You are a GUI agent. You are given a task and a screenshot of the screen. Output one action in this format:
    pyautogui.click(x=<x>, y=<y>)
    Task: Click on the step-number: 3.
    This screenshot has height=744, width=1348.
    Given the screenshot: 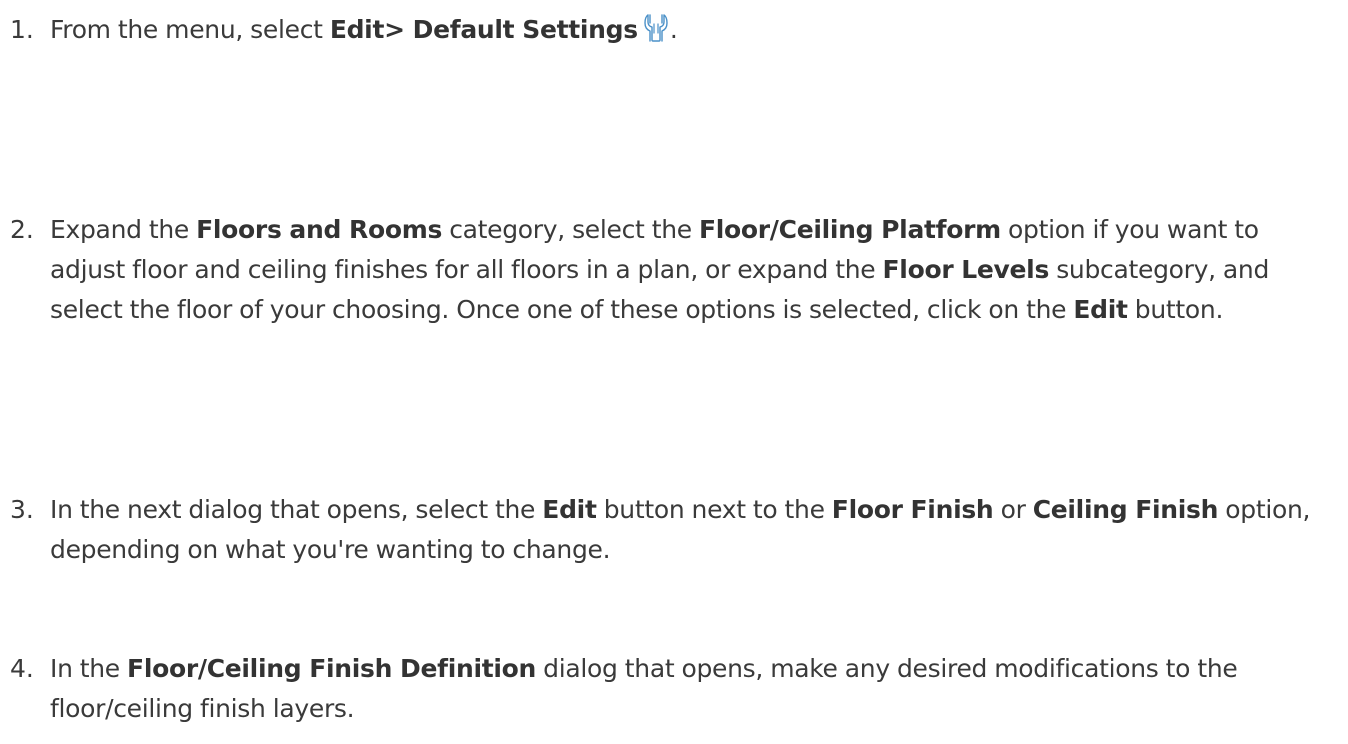 What is the action you would take?
    pyautogui.click(x=22, y=509)
    